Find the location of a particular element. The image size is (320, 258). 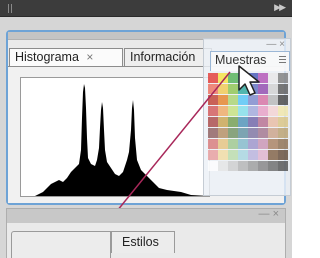

tab-histogram: Histograma × is located at coordinates (66, 57).